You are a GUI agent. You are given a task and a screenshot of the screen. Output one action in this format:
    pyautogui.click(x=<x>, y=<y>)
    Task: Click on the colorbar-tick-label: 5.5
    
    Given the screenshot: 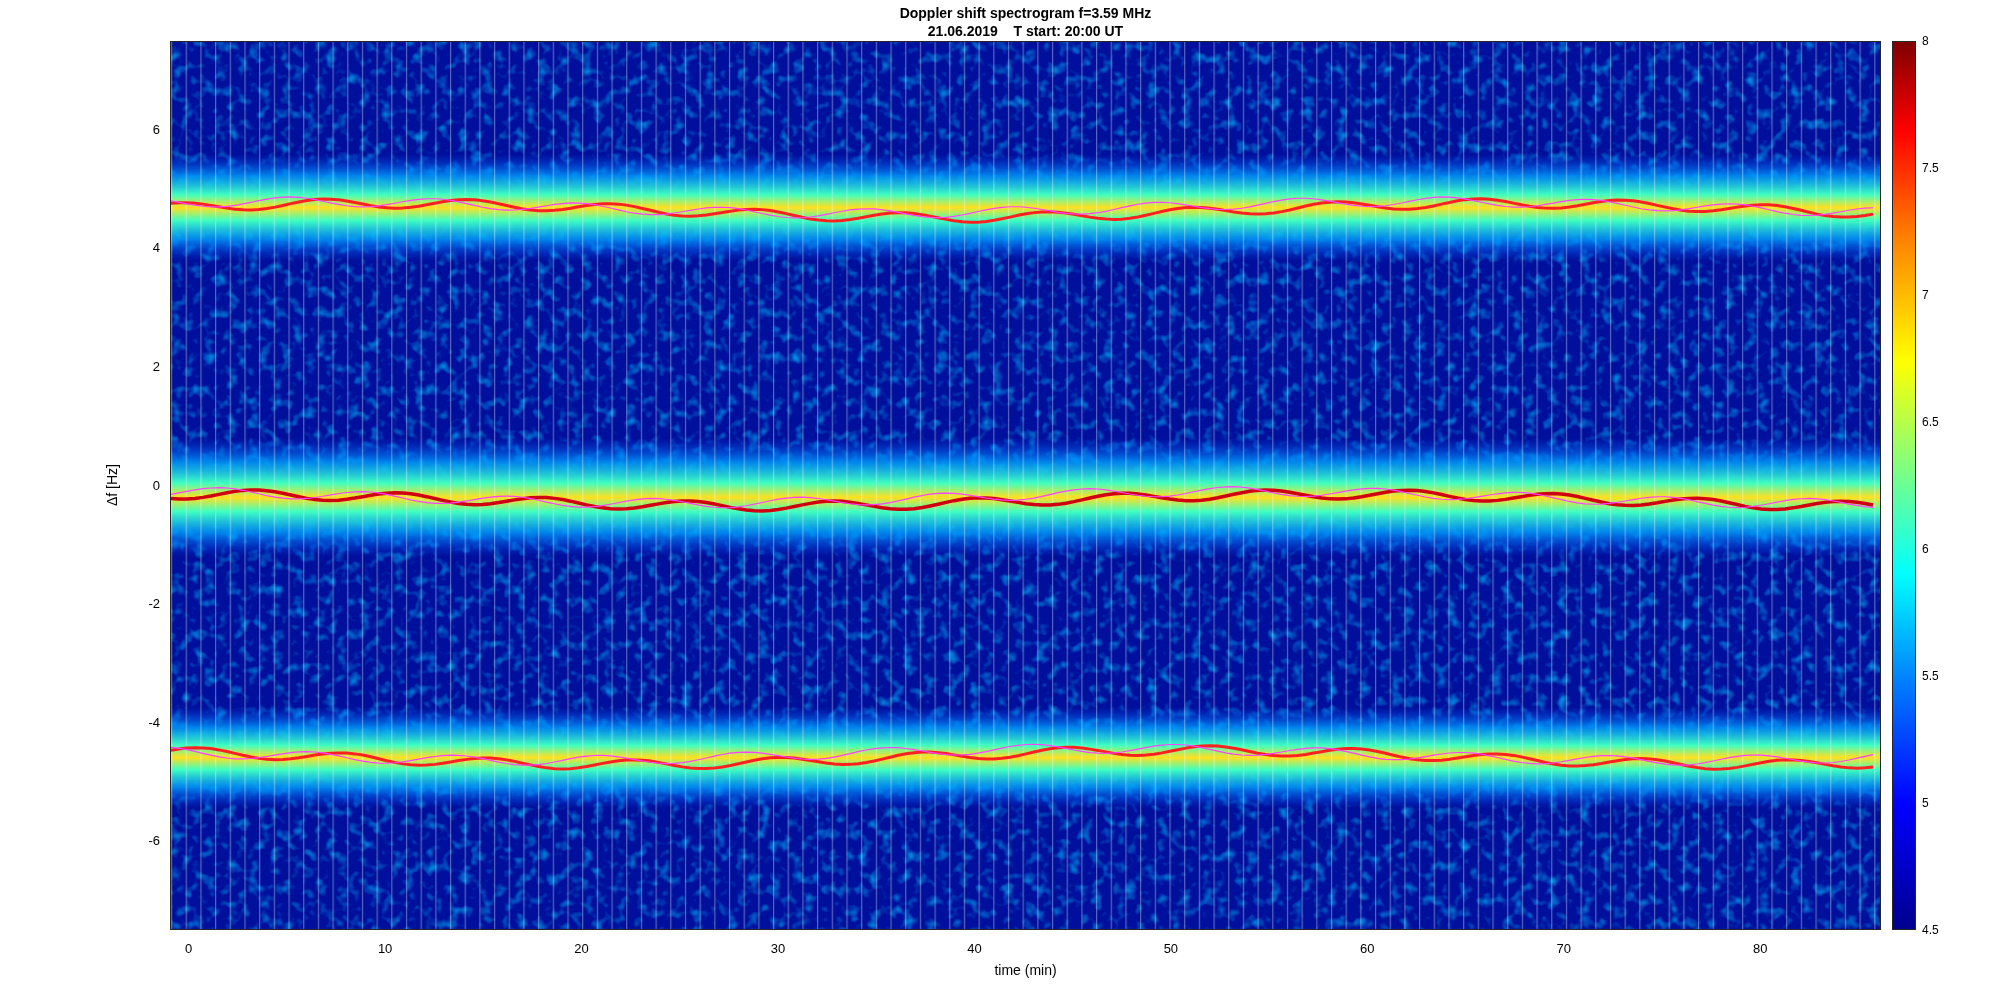 What is the action you would take?
    pyautogui.click(x=1930, y=676)
    